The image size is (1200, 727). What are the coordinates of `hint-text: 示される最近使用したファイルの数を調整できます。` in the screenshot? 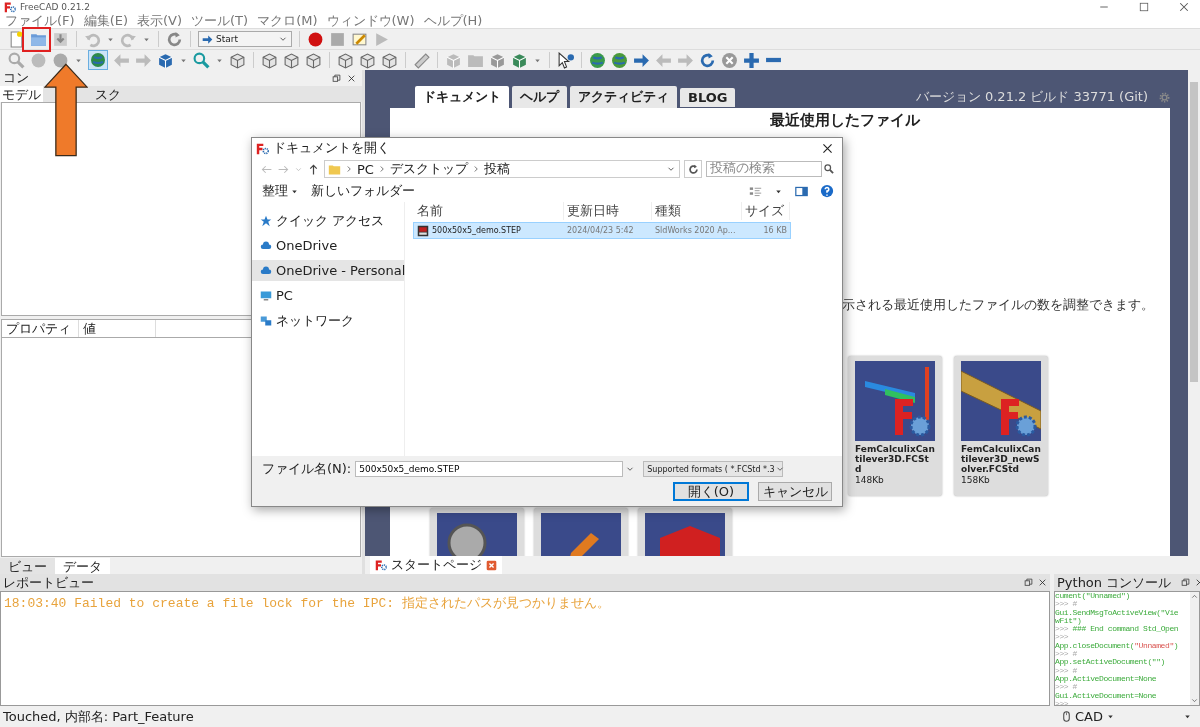 It's located at (998, 305).